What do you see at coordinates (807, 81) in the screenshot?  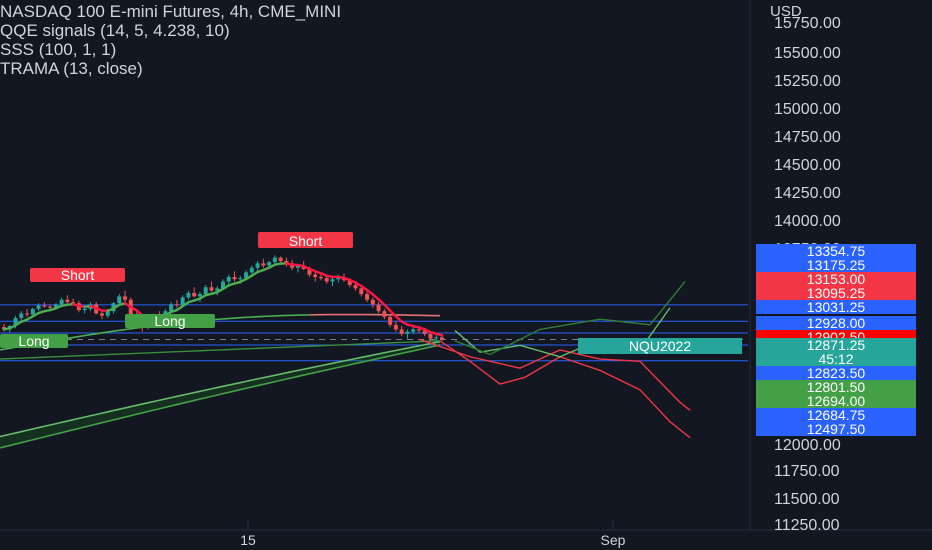 I see `price-tick-label: 15250.00` at bounding box center [807, 81].